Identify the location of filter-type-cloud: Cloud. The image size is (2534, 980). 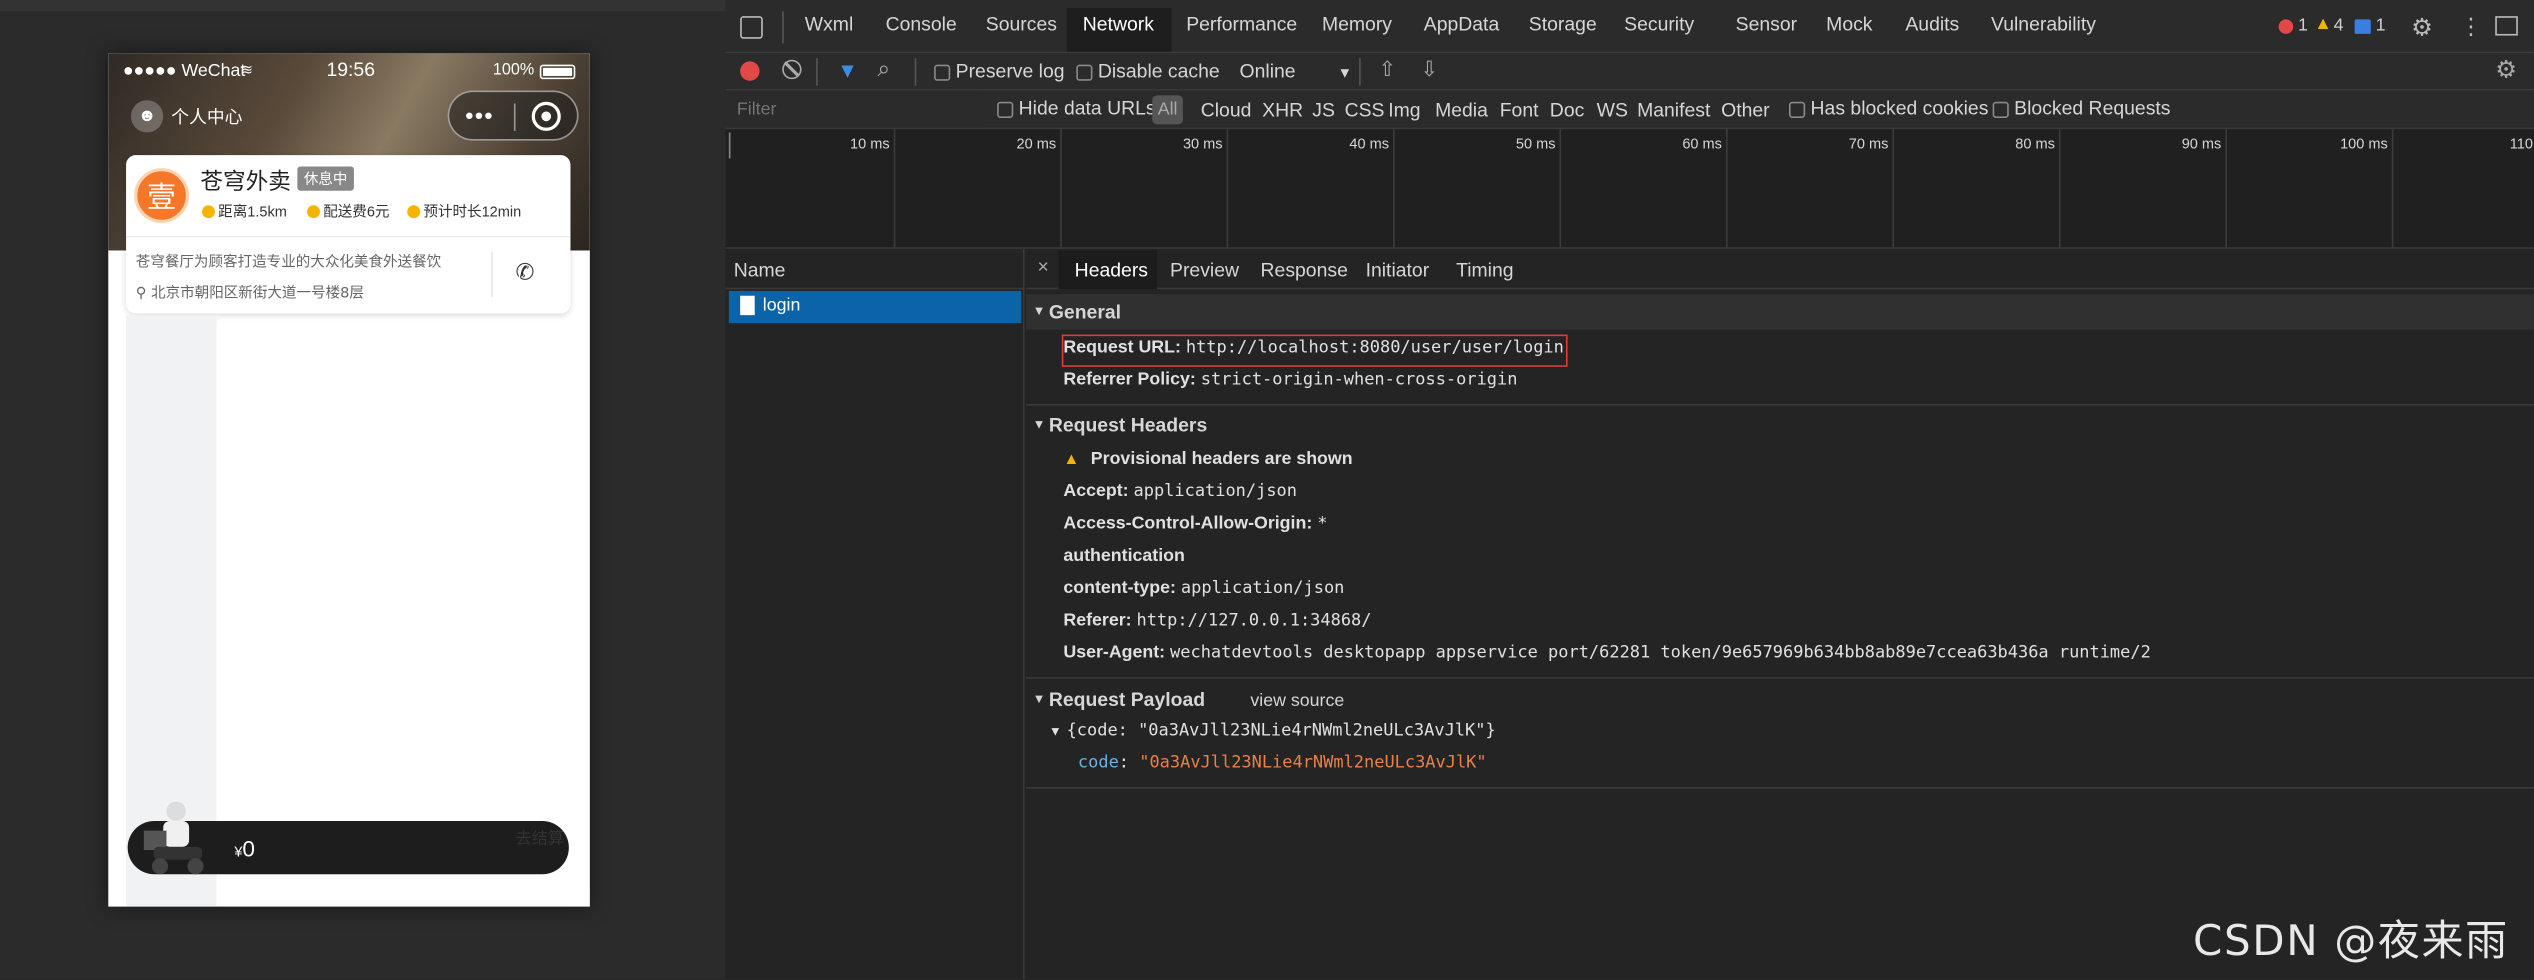
(1226, 110).